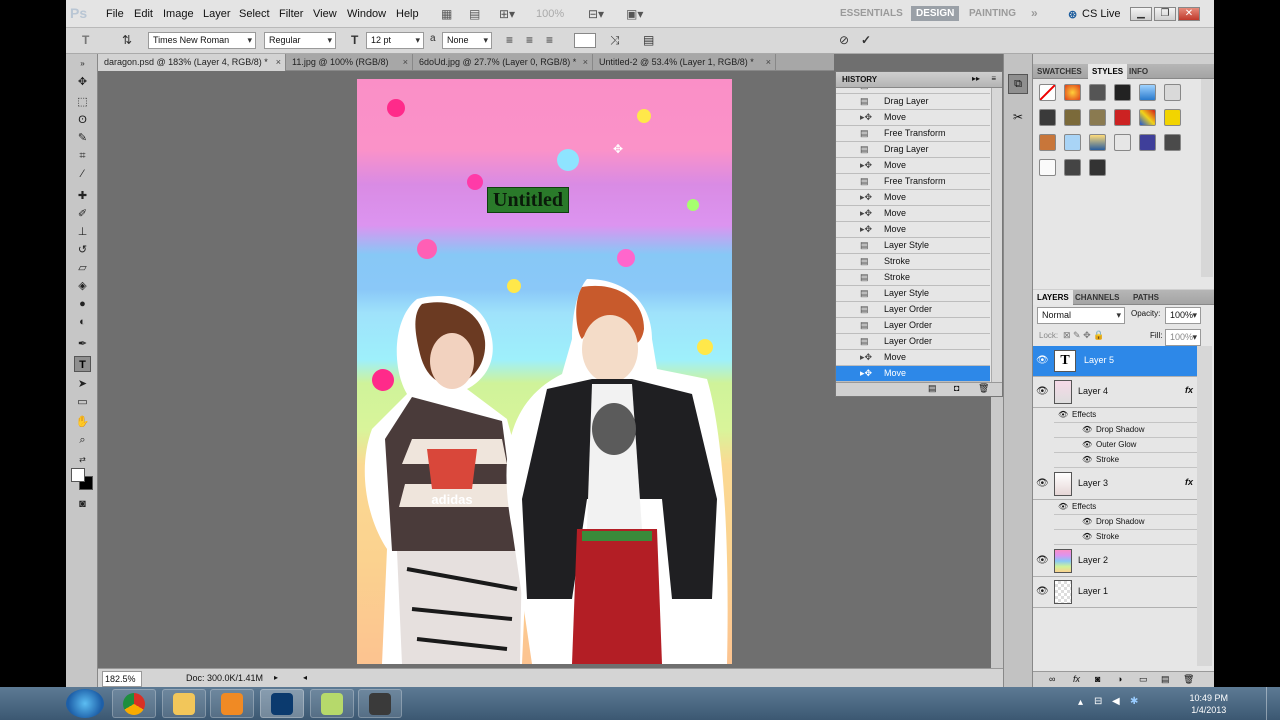 The height and width of the screenshot is (720, 1280). I want to click on workspace-more-icon: », so click(1034, 13).